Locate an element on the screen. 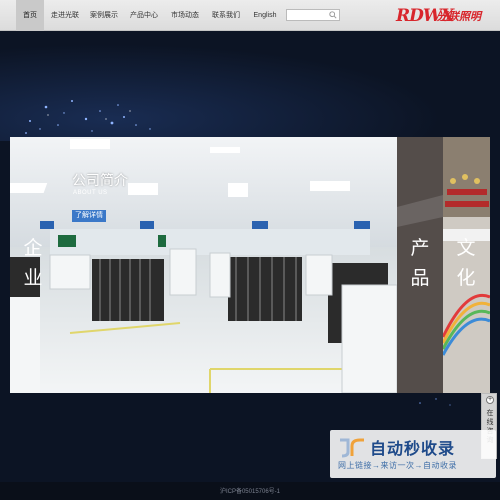 The height and width of the screenshot is (500, 500). search-input is located at coordinates (307, 22).